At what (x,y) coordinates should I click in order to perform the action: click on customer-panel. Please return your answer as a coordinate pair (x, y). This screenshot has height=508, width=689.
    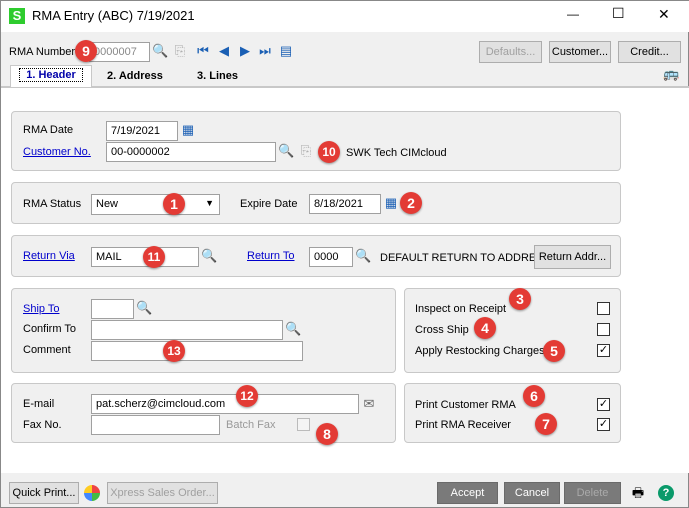
    Looking at the image, I should click on (316, 141).